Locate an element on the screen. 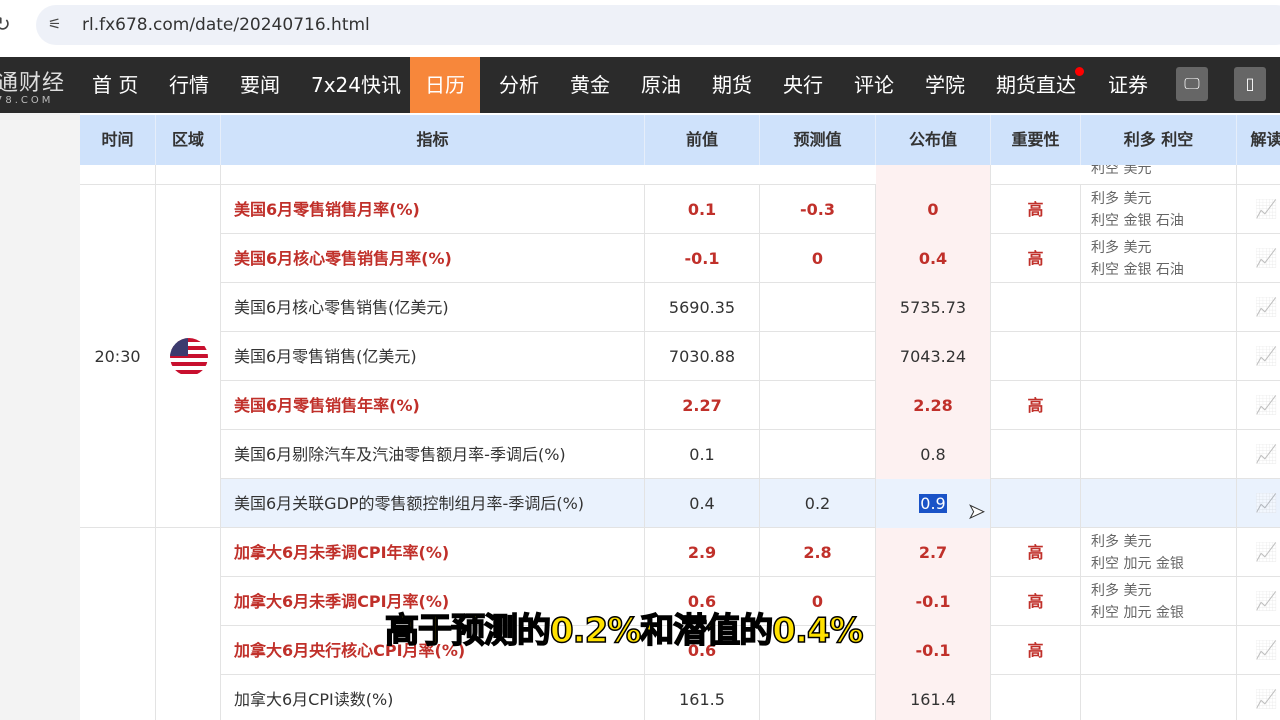  previous-value: -0.1 is located at coordinates (702, 258).